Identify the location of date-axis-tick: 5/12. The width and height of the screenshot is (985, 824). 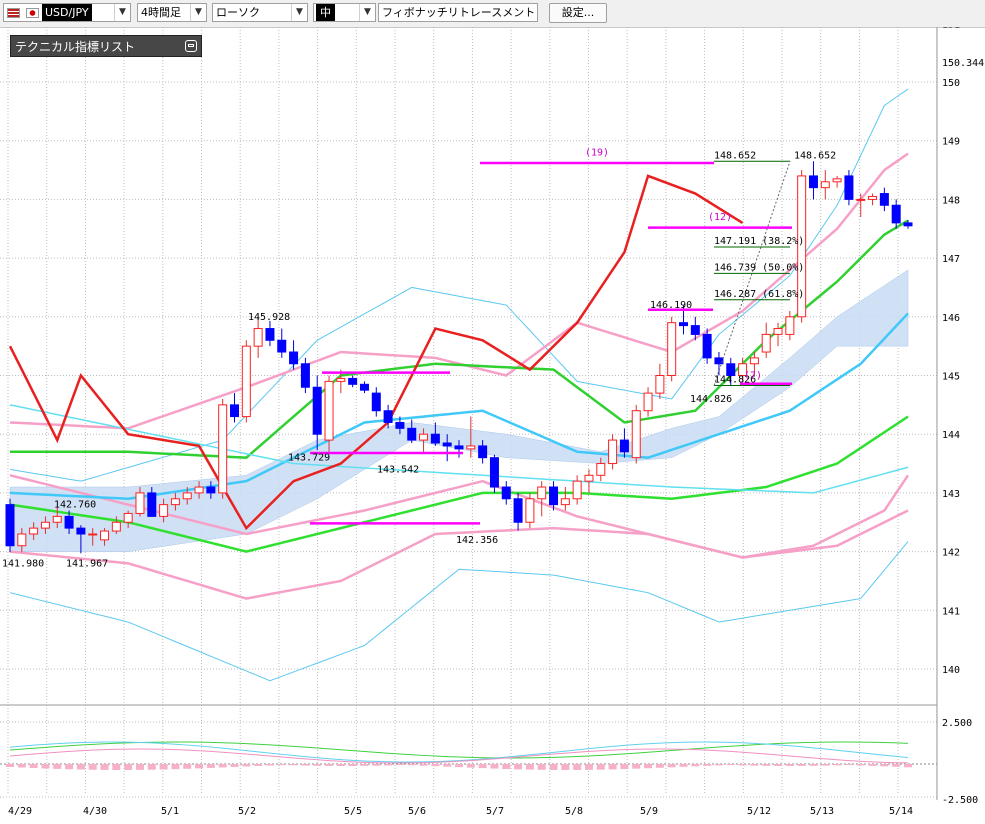
(759, 811).